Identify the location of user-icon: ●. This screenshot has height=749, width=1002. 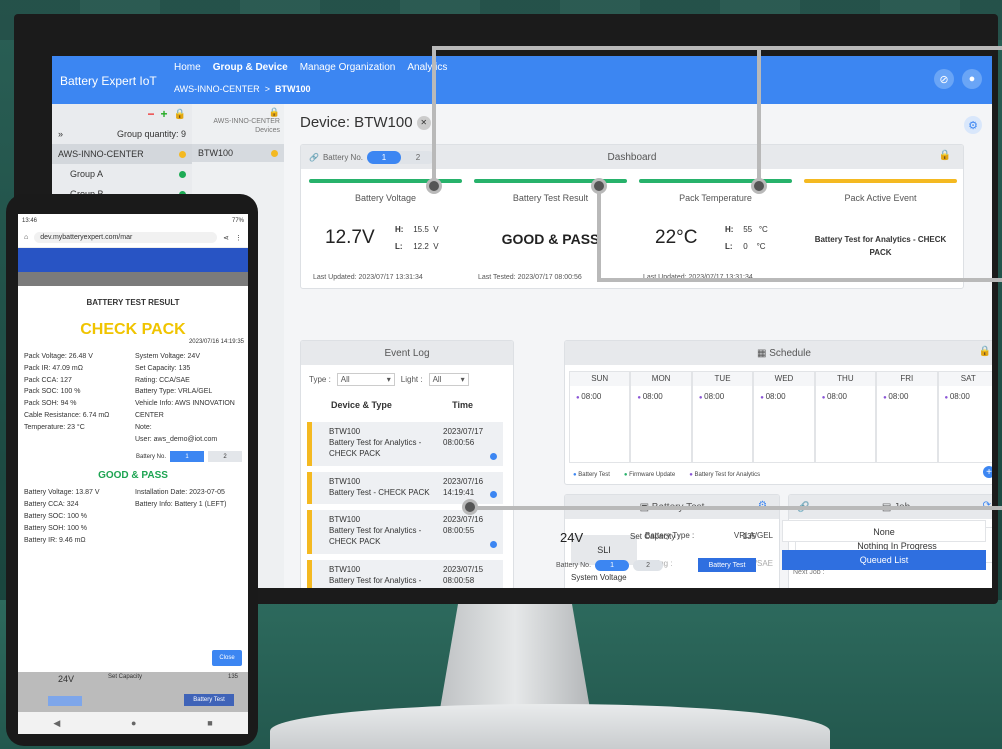
(972, 79).